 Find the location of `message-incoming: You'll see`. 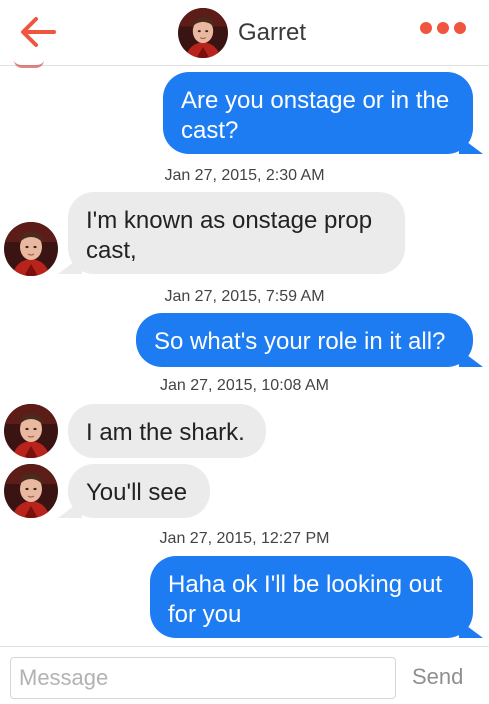

message-incoming: You'll see is located at coordinates (139, 491).